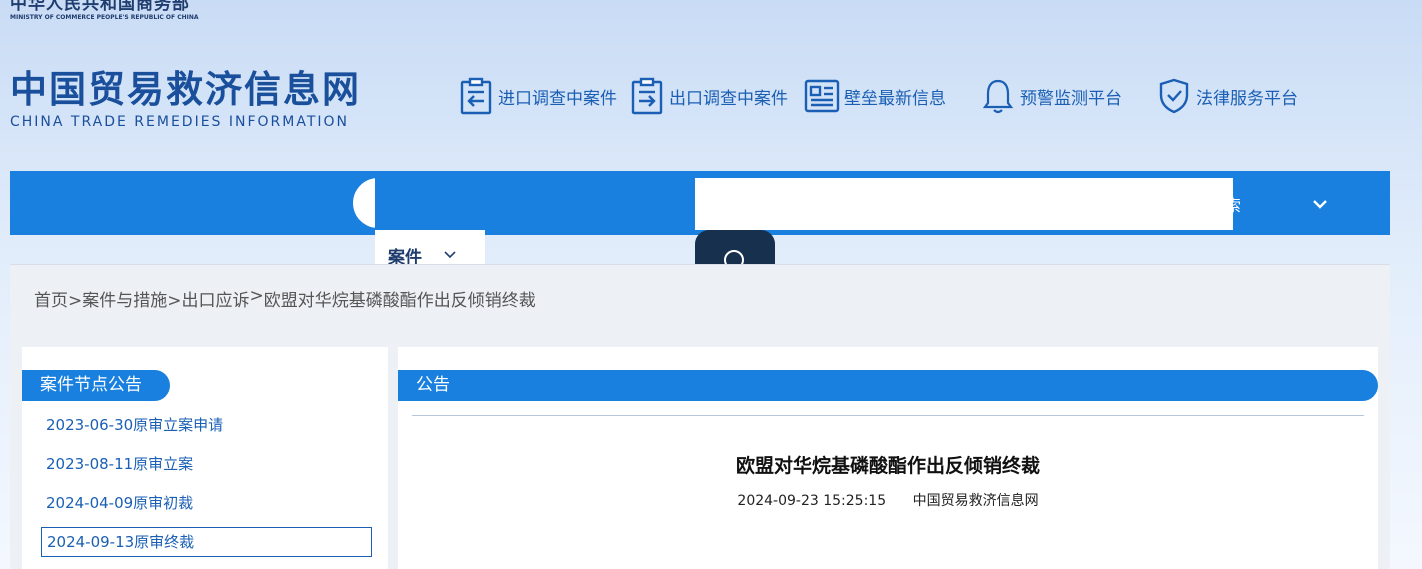 This screenshot has width=1422, height=569. I want to click on quick-nav: 进口调查中案件 出口调查中案件 壁垒最新信息 预警监测平台 法律服务平台, so click(887, 96).